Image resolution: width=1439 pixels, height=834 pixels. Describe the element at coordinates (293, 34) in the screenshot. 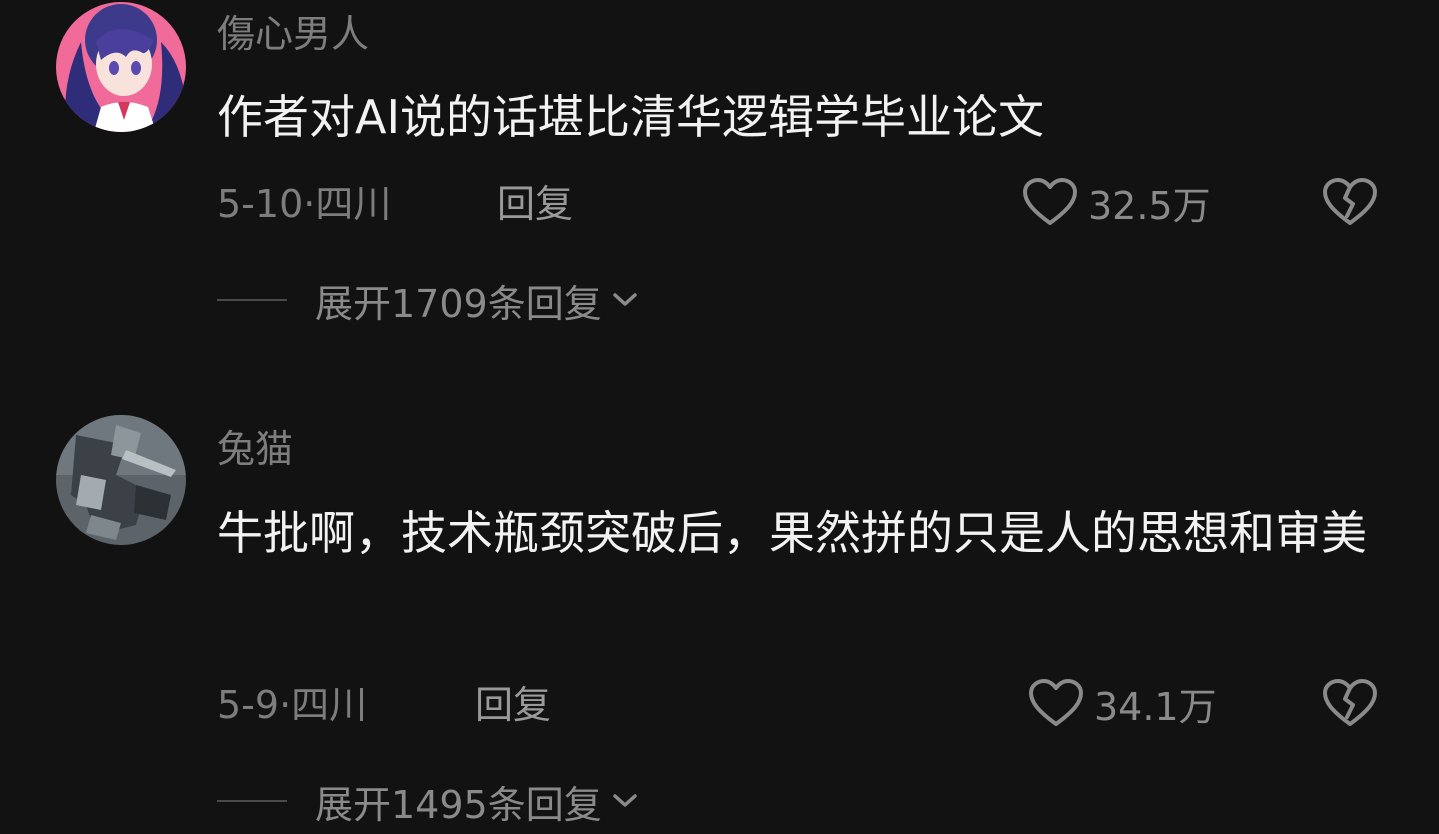

I see `username: 傷心男人` at that location.